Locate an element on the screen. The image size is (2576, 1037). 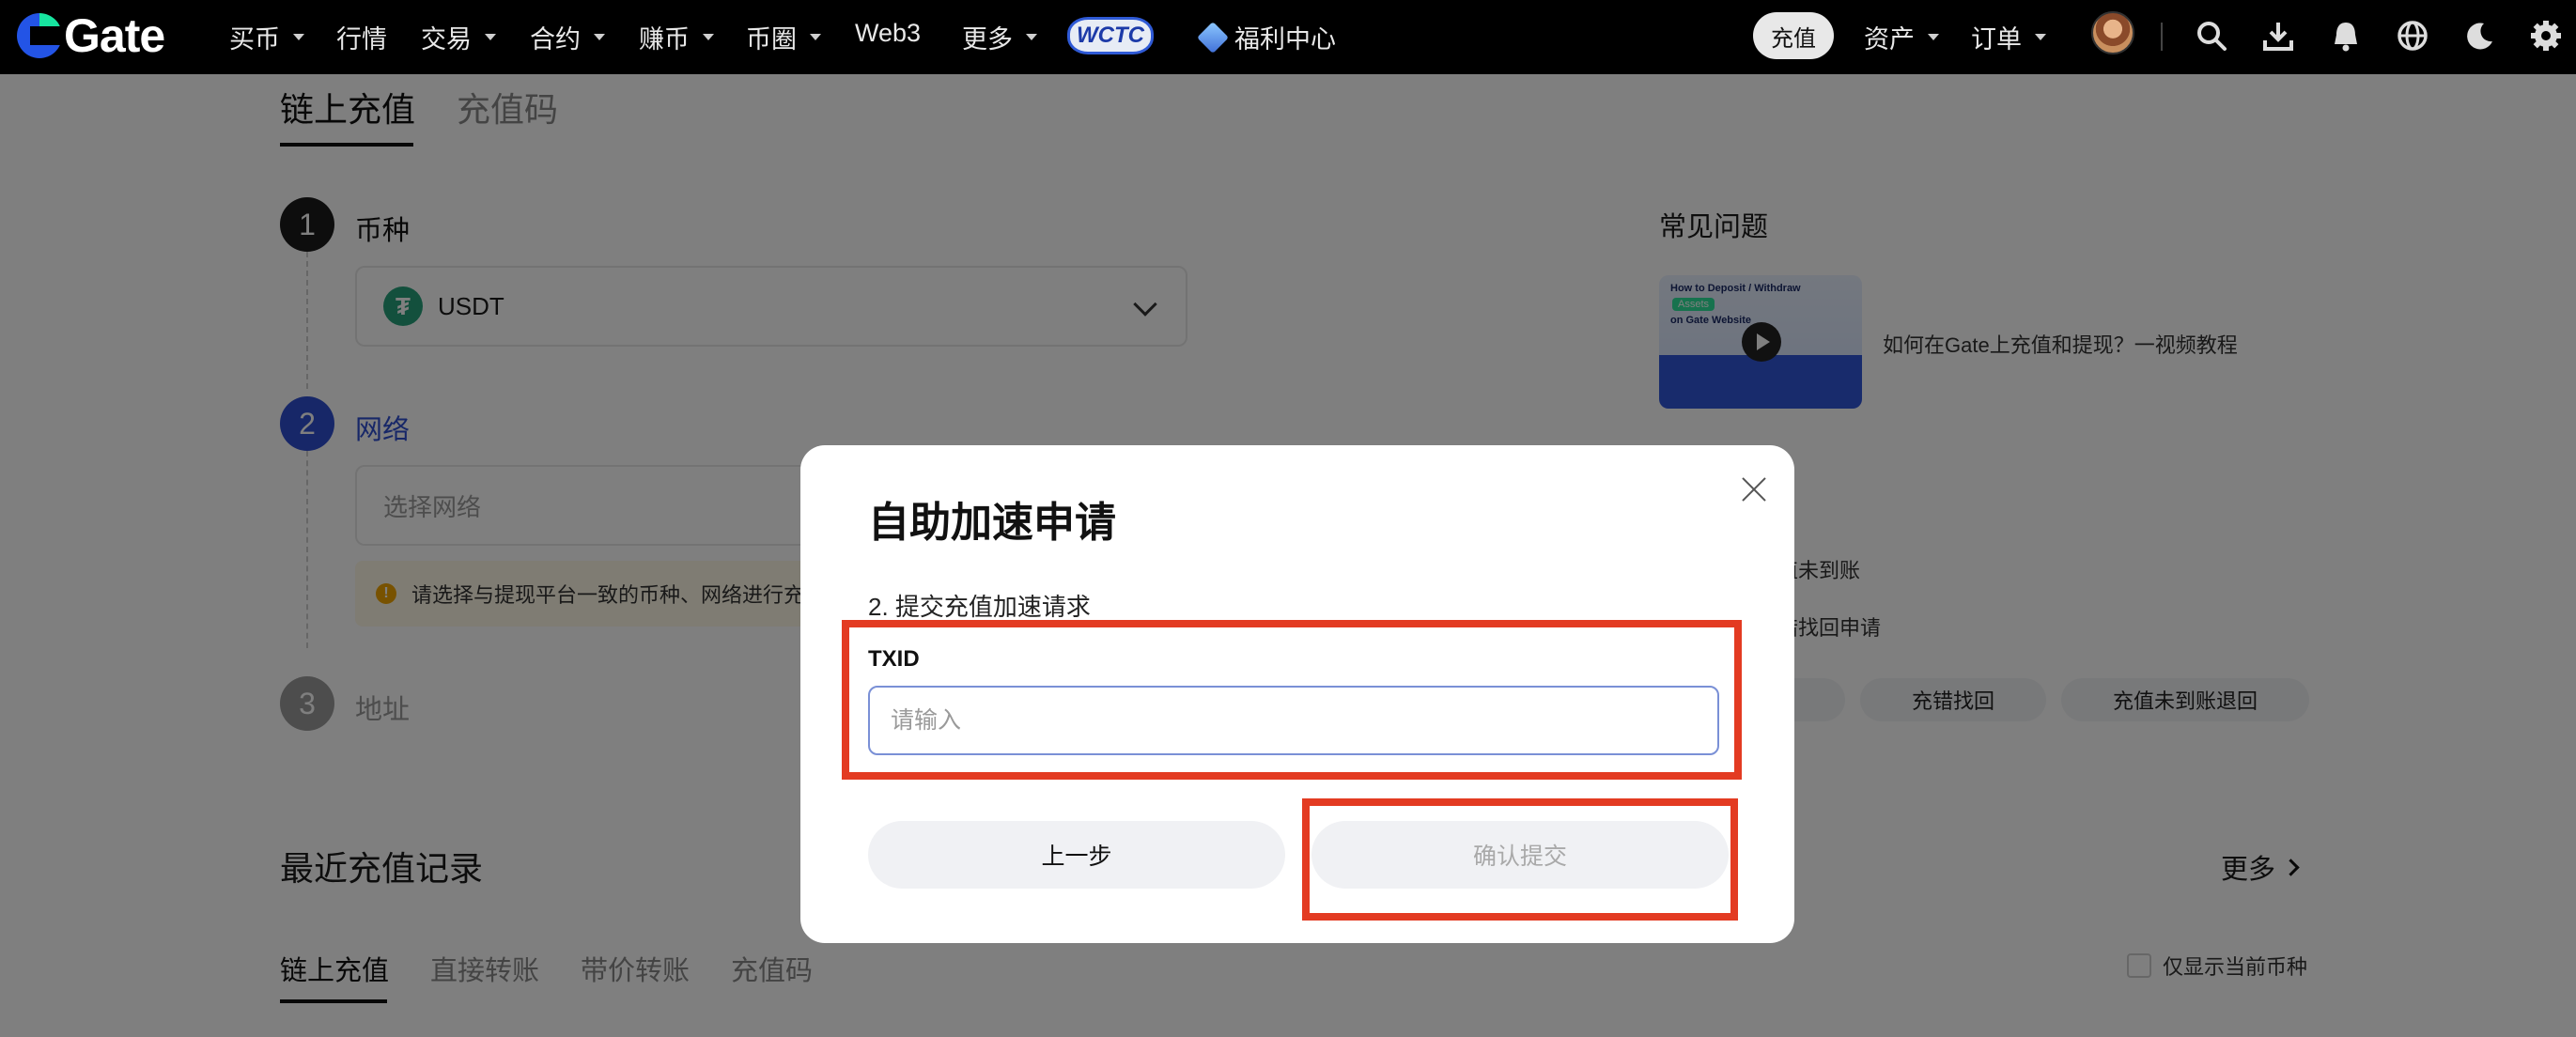
nav-item-trade: 交易 is located at coordinates (458, 37).